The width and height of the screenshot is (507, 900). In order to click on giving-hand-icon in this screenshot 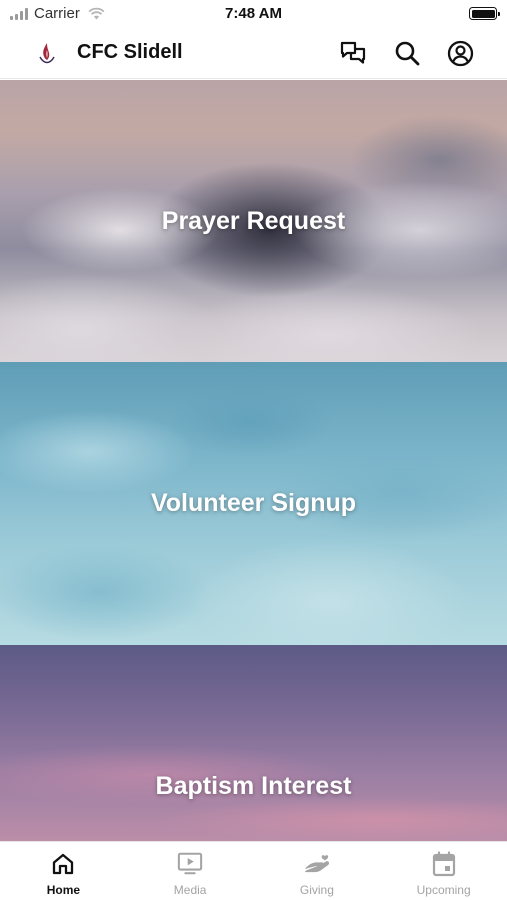, I will do `click(317, 864)`.